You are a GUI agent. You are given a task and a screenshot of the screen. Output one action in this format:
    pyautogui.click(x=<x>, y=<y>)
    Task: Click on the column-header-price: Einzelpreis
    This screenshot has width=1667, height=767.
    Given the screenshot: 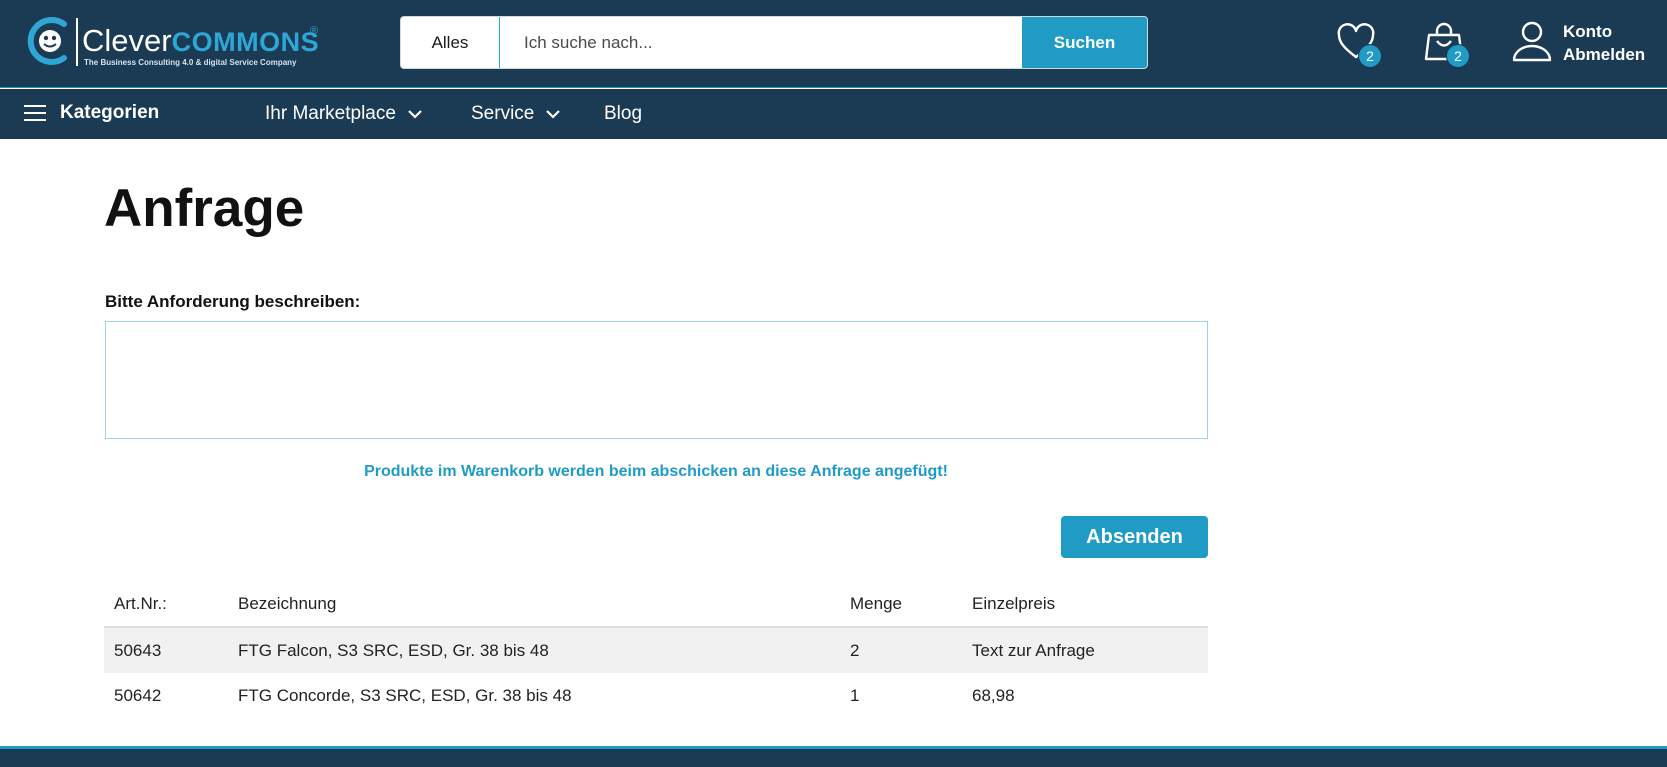 What is the action you would take?
    pyautogui.click(x=1014, y=603)
    